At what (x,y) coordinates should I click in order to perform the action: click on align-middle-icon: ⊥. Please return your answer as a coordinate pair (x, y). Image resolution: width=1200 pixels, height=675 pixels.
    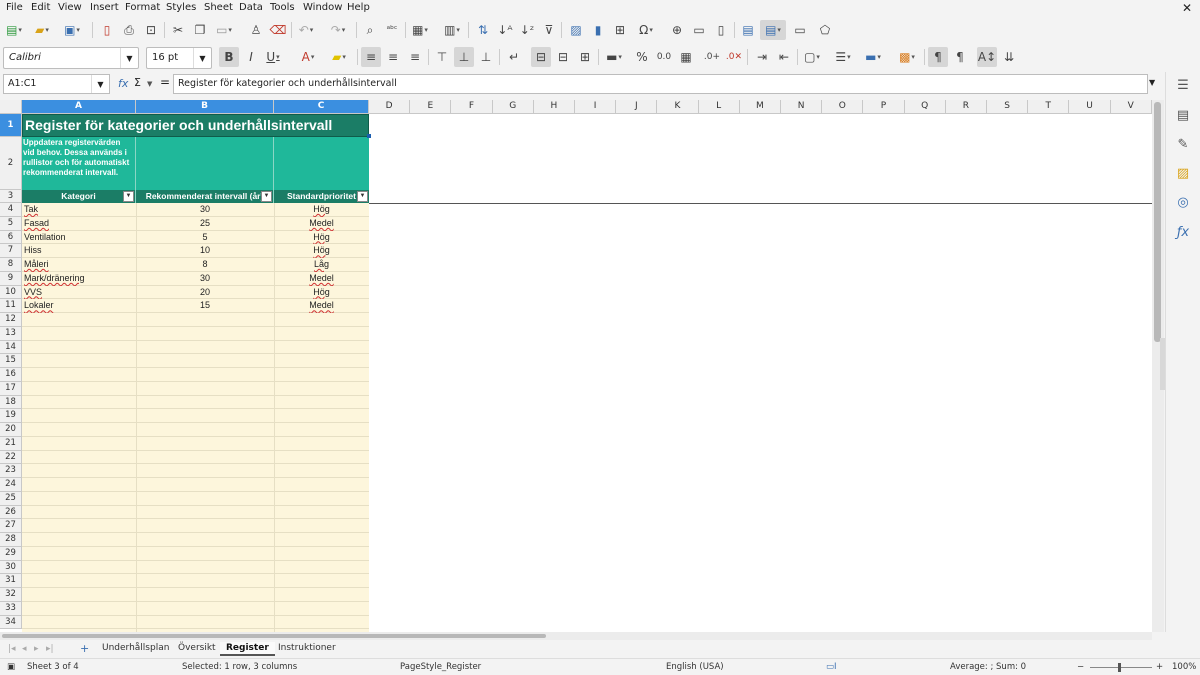
    Looking at the image, I should click on (464, 57).